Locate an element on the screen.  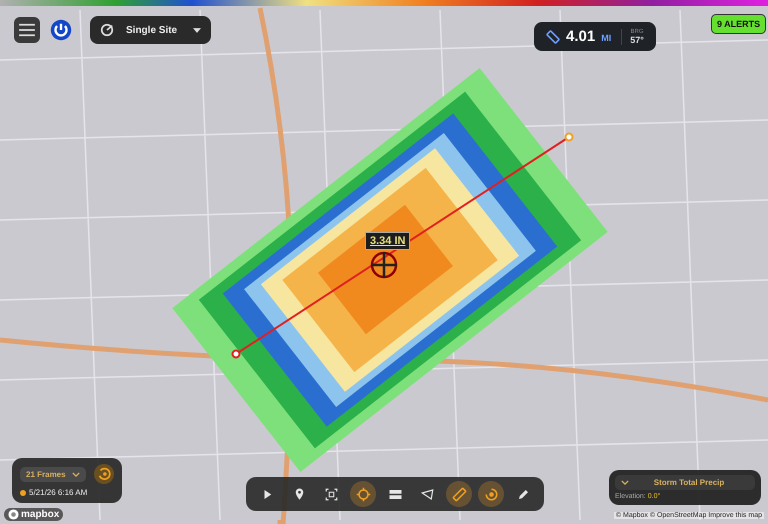
cursor-readout: 3.34 IN is located at coordinates (387, 241).